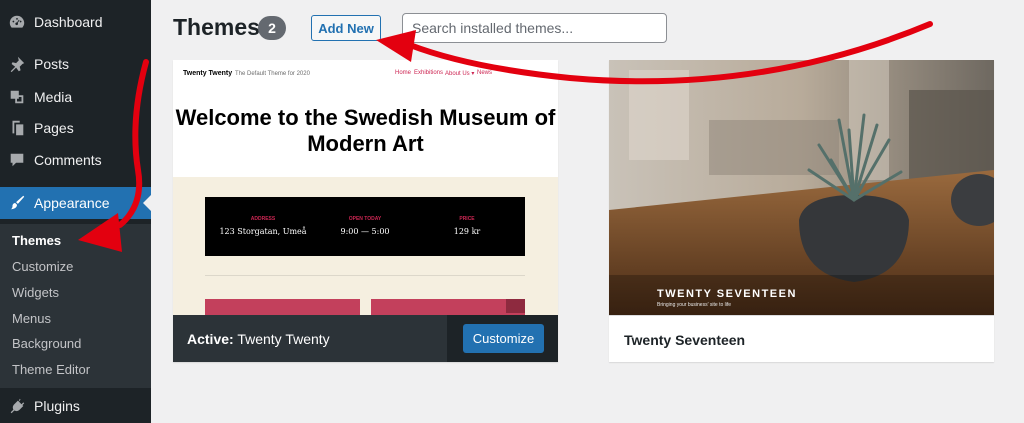 The image size is (1024, 423). What do you see at coordinates (216, 27) in the screenshot?
I see `page-title: Themes` at bounding box center [216, 27].